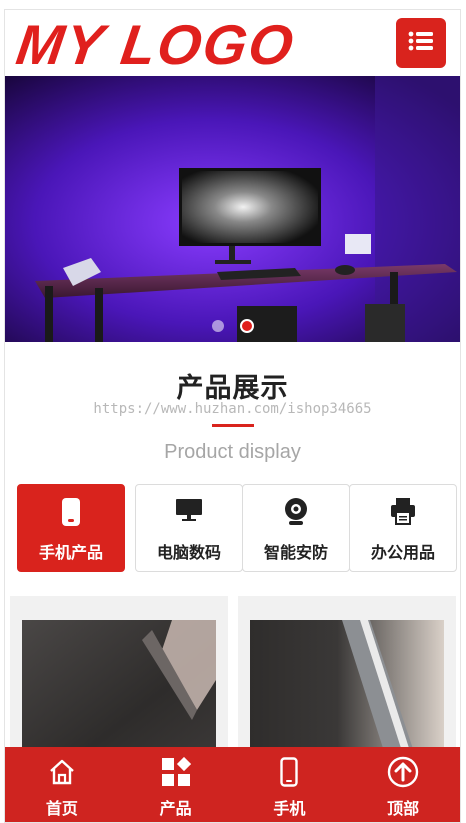 This screenshot has height=823, width=466. I want to click on bottom-nav-label: 手机, so click(289, 808).